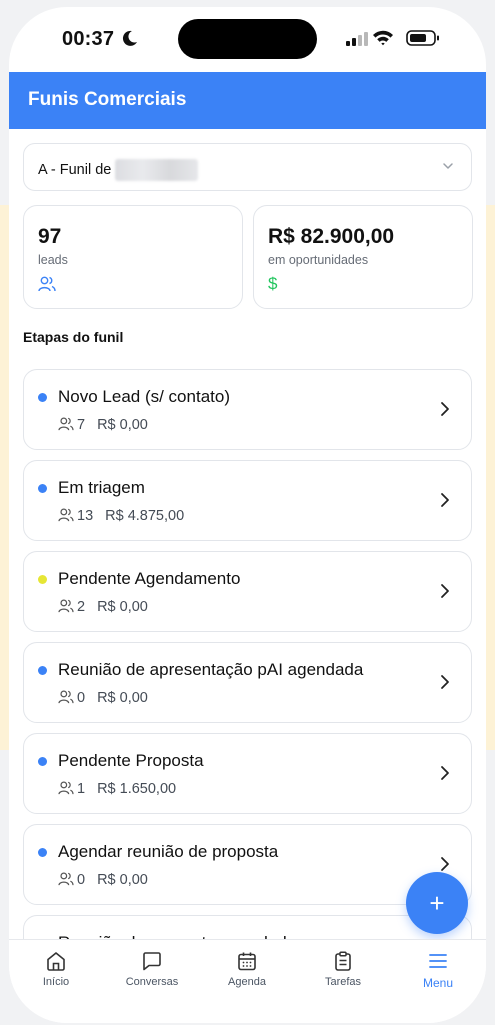 Image resolution: width=495 pixels, height=1025 pixels. What do you see at coordinates (247, 773) in the screenshot?
I see `stage-card: Pendente Proposta 1 R$ 1.650,00` at bounding box center [247, 773].